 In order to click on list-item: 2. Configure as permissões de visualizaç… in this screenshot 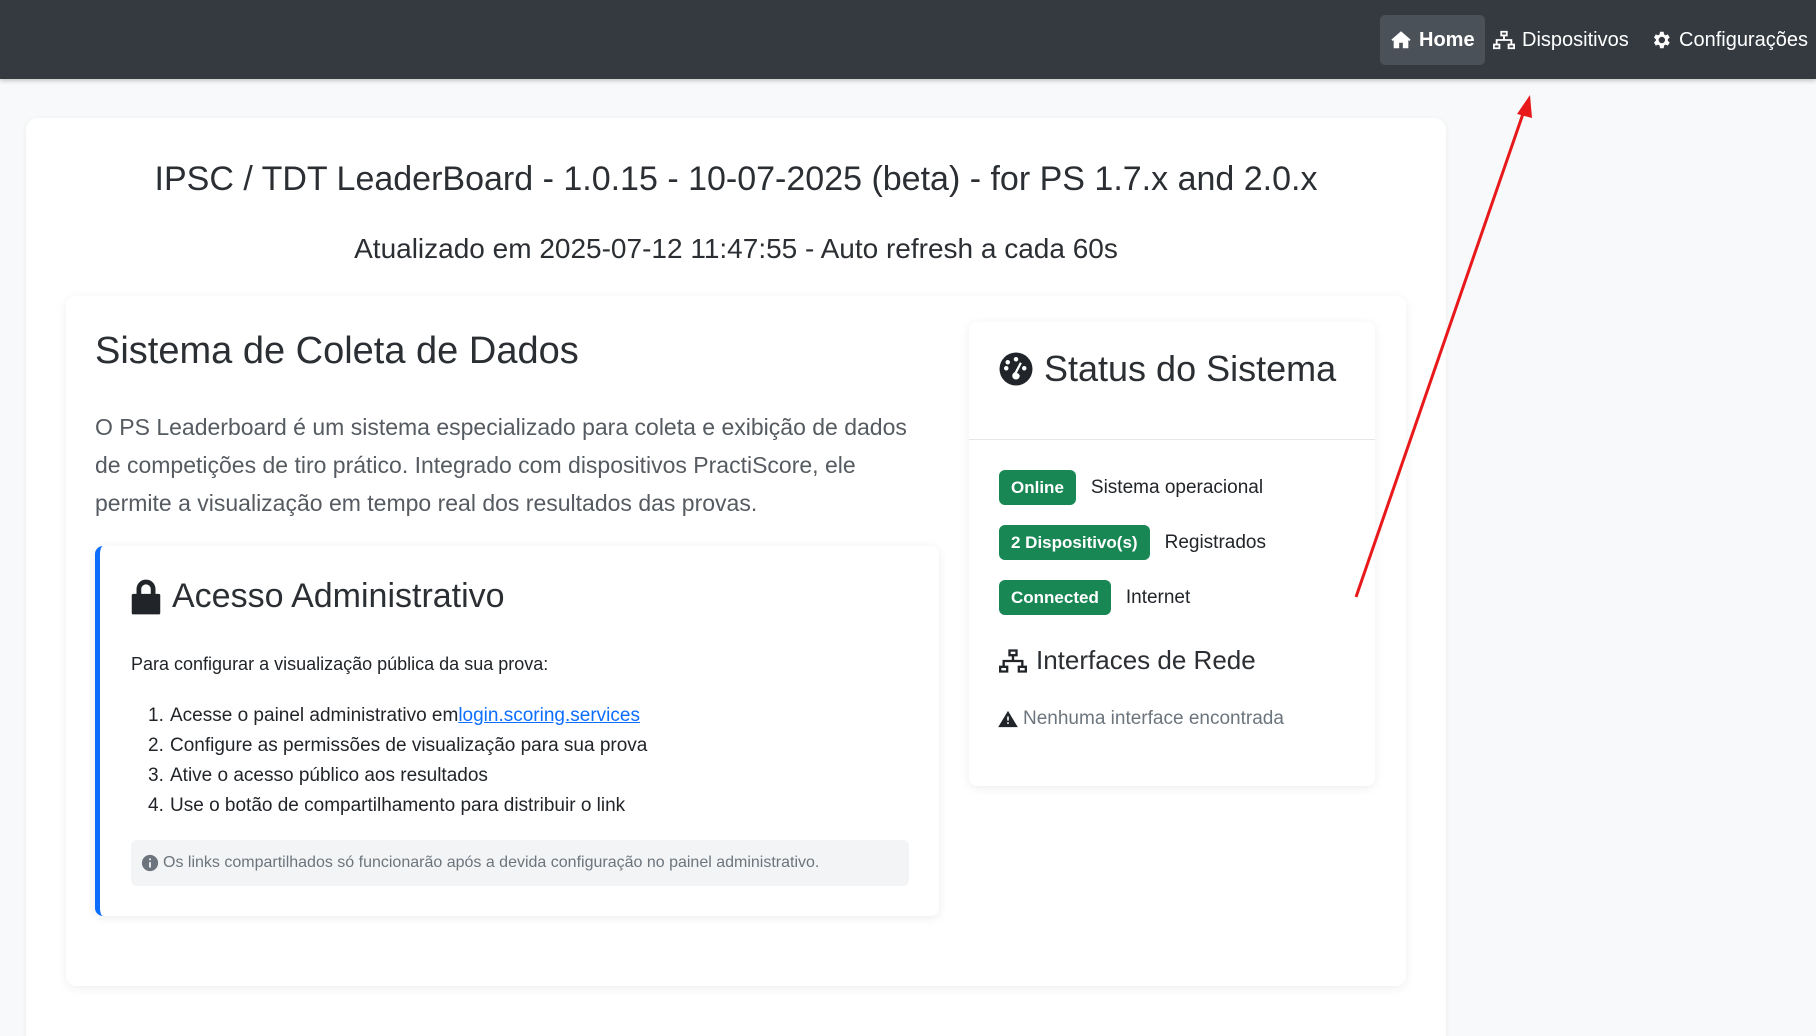, I will do `click(397, 746)`.